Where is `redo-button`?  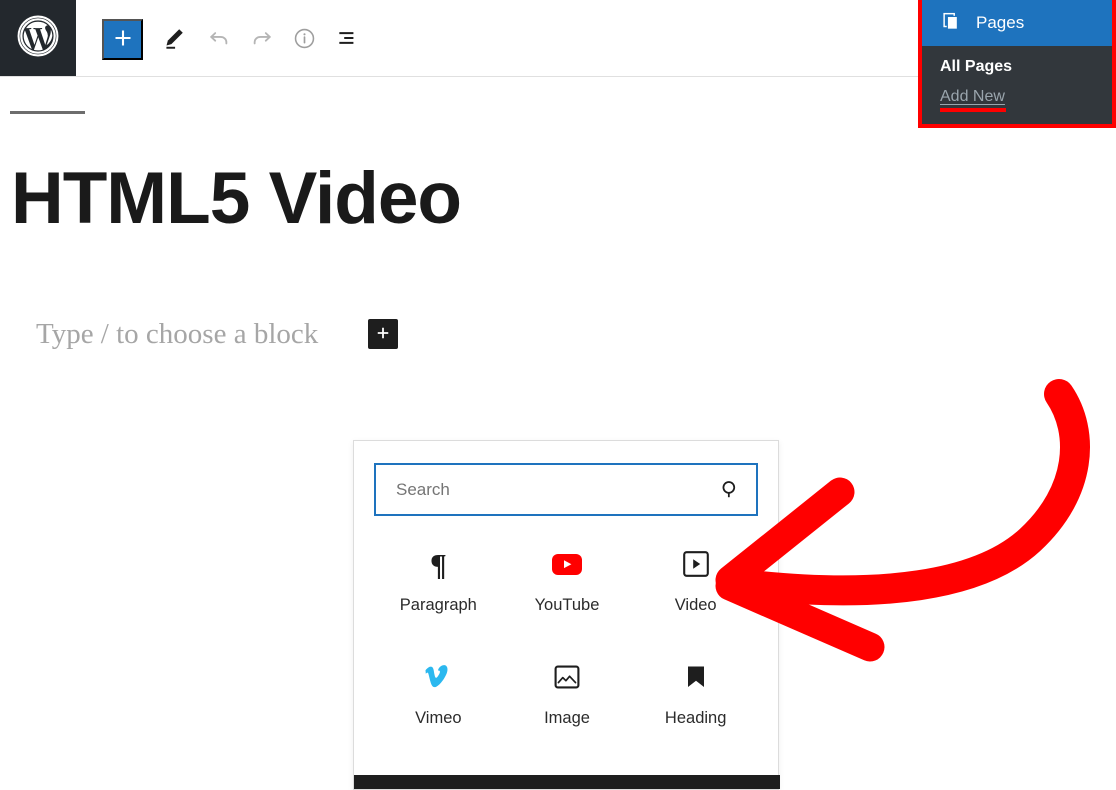 redo-button is located at coordinates (261, 39).